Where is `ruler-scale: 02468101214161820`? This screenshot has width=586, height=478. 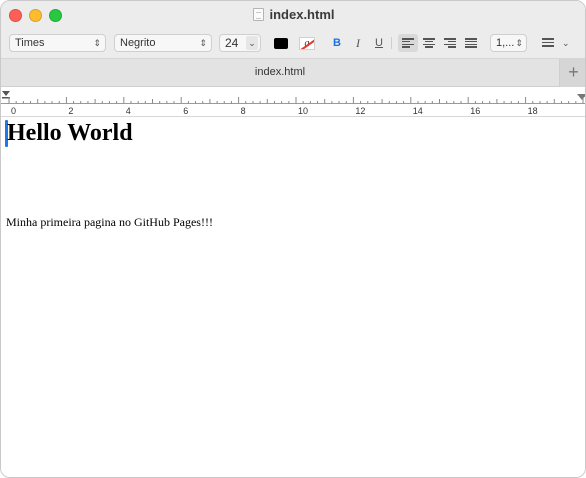
ruler-scale: 02468101214161820 is located at coordinates (293, 103).